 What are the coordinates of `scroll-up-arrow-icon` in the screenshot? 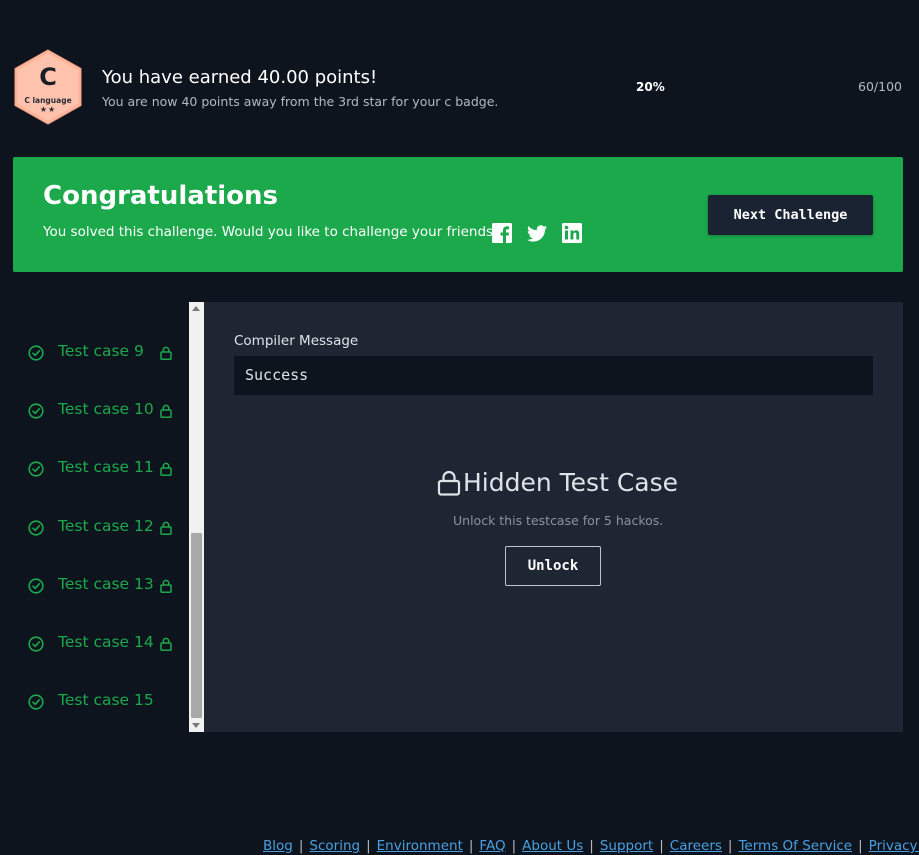 It's located at (196, 308).